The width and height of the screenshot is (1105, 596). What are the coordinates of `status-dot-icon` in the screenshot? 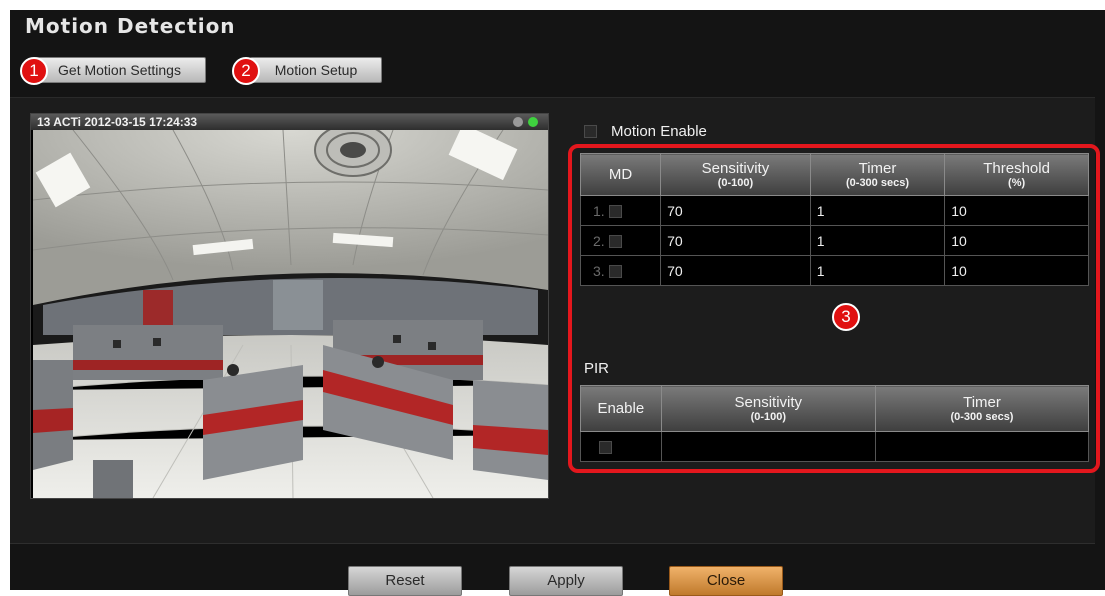 It's located at (518, 122).